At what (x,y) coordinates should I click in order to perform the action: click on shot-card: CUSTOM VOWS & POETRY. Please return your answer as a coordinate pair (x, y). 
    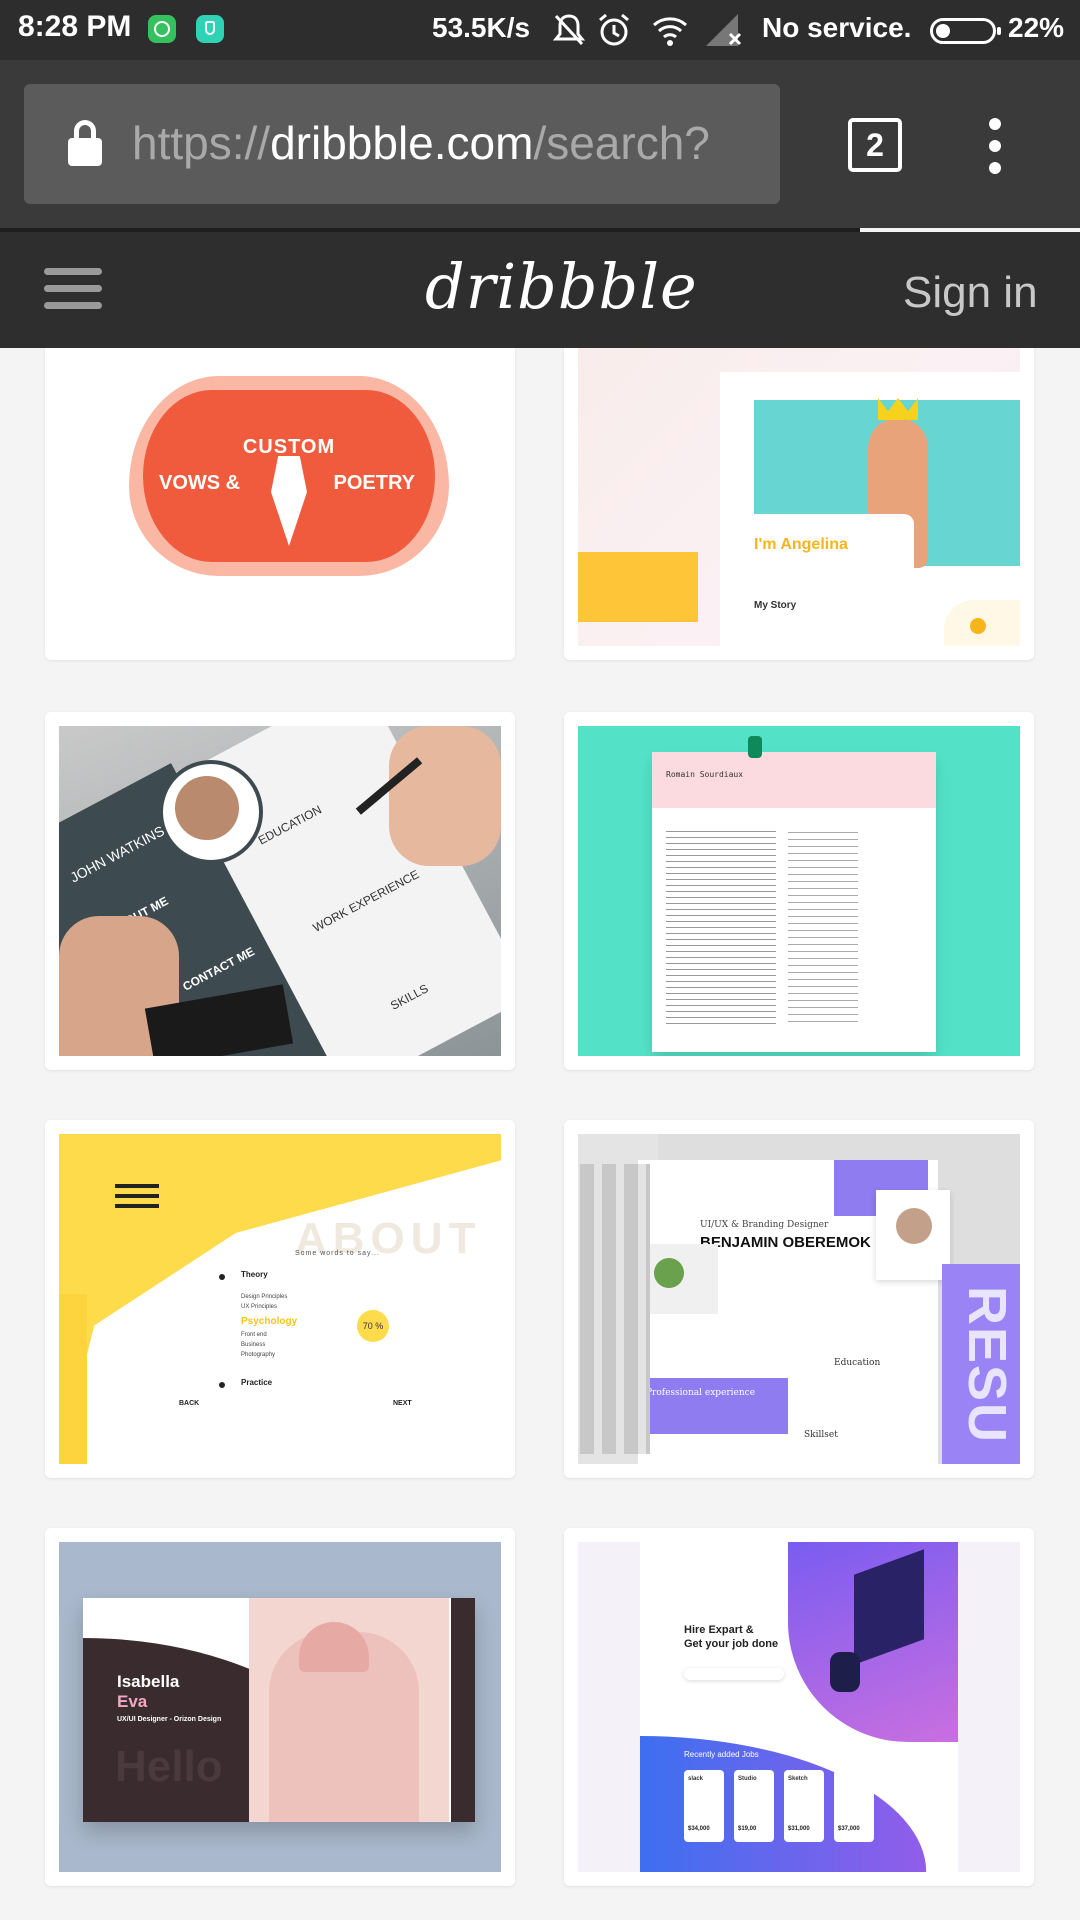
    Looking at the image, I should click on (280, 504).